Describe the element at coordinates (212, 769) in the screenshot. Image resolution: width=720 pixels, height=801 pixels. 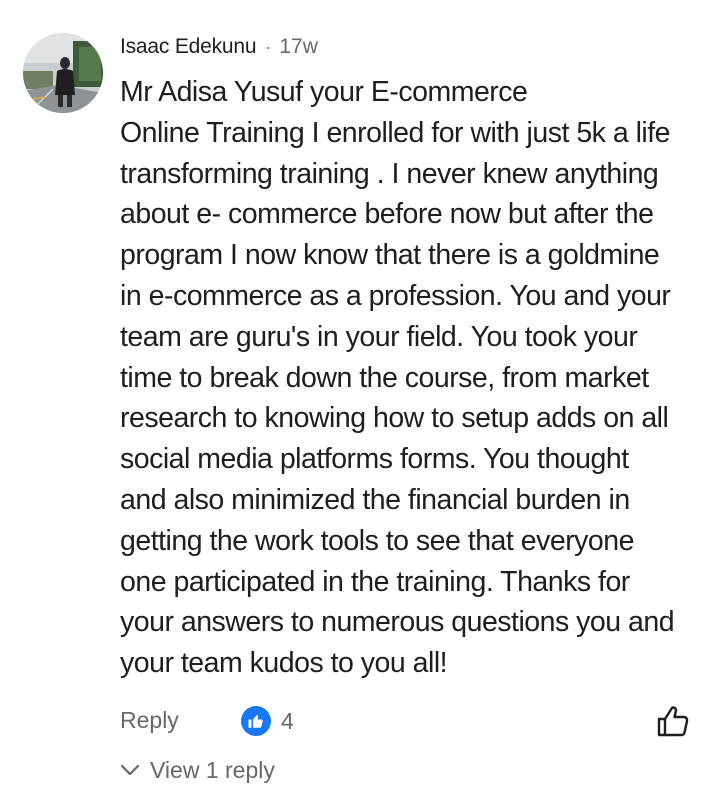
I see `view-replies-label: View 1 reply` at that location.